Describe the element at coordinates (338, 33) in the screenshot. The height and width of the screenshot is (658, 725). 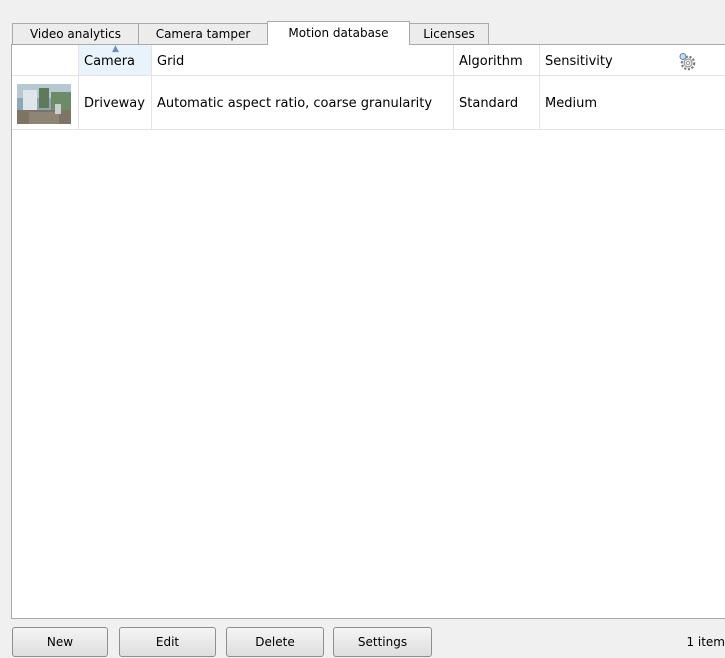
I see `tab-motion-database: Motion database` at that location.